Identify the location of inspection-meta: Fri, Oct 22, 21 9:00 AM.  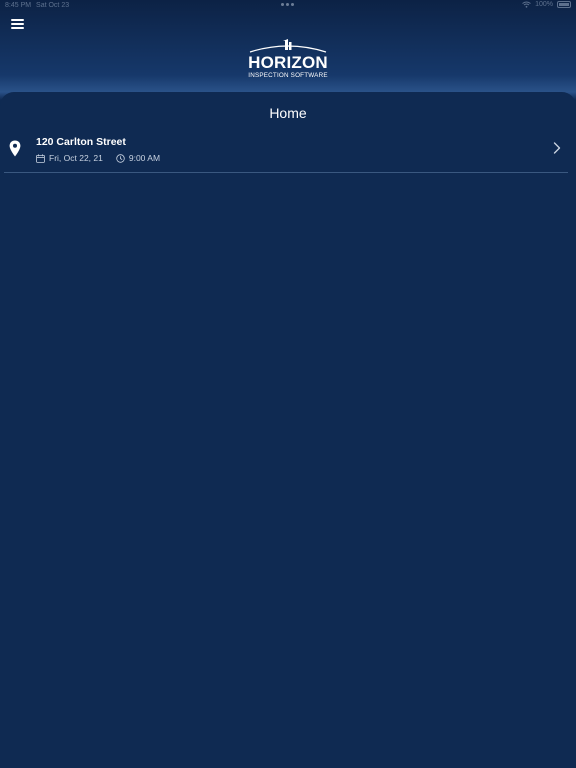
(98, 158).